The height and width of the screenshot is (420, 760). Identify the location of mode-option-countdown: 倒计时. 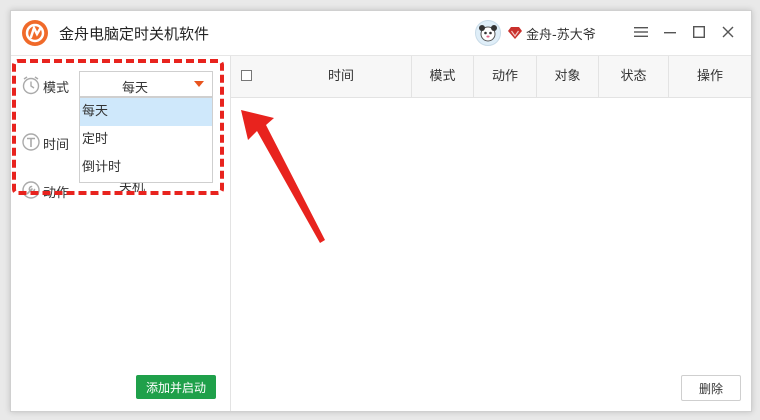
(146, 168).